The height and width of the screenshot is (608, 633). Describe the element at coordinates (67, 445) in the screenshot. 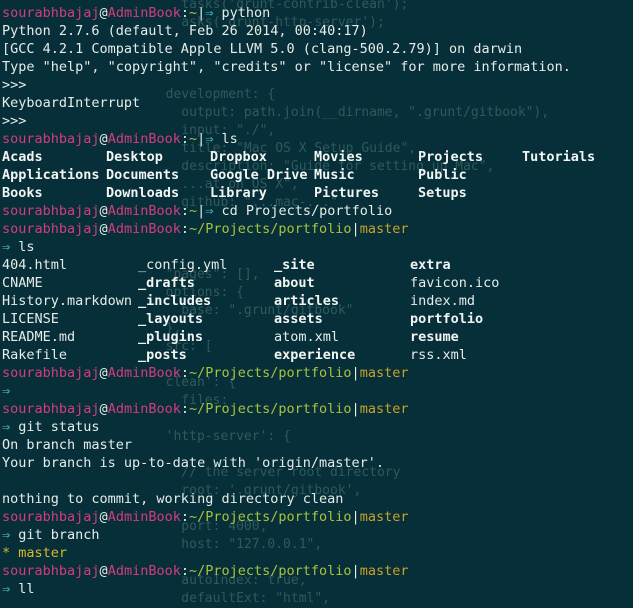

I see `output-line: On branch master` at that location.